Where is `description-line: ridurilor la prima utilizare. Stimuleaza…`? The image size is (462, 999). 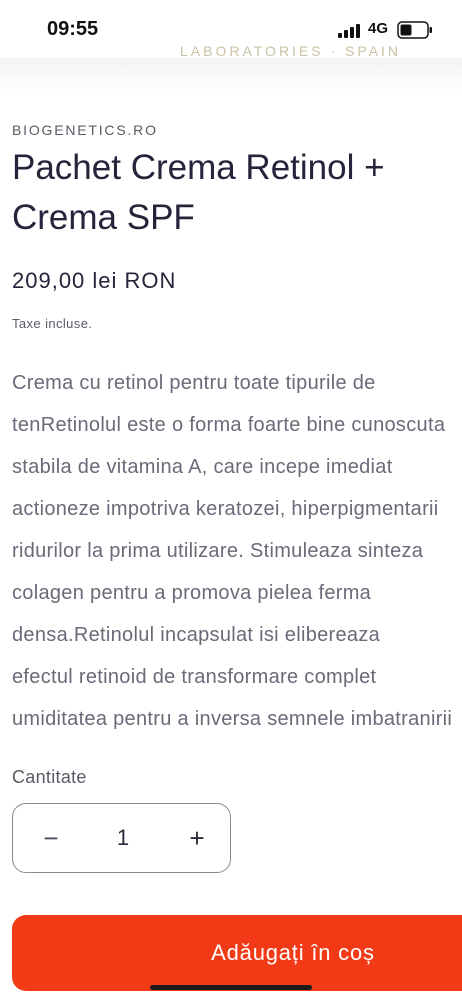 description-line: ridurilor la prima utilizare. Stimuleaza… is located at coordinates (218, 551).